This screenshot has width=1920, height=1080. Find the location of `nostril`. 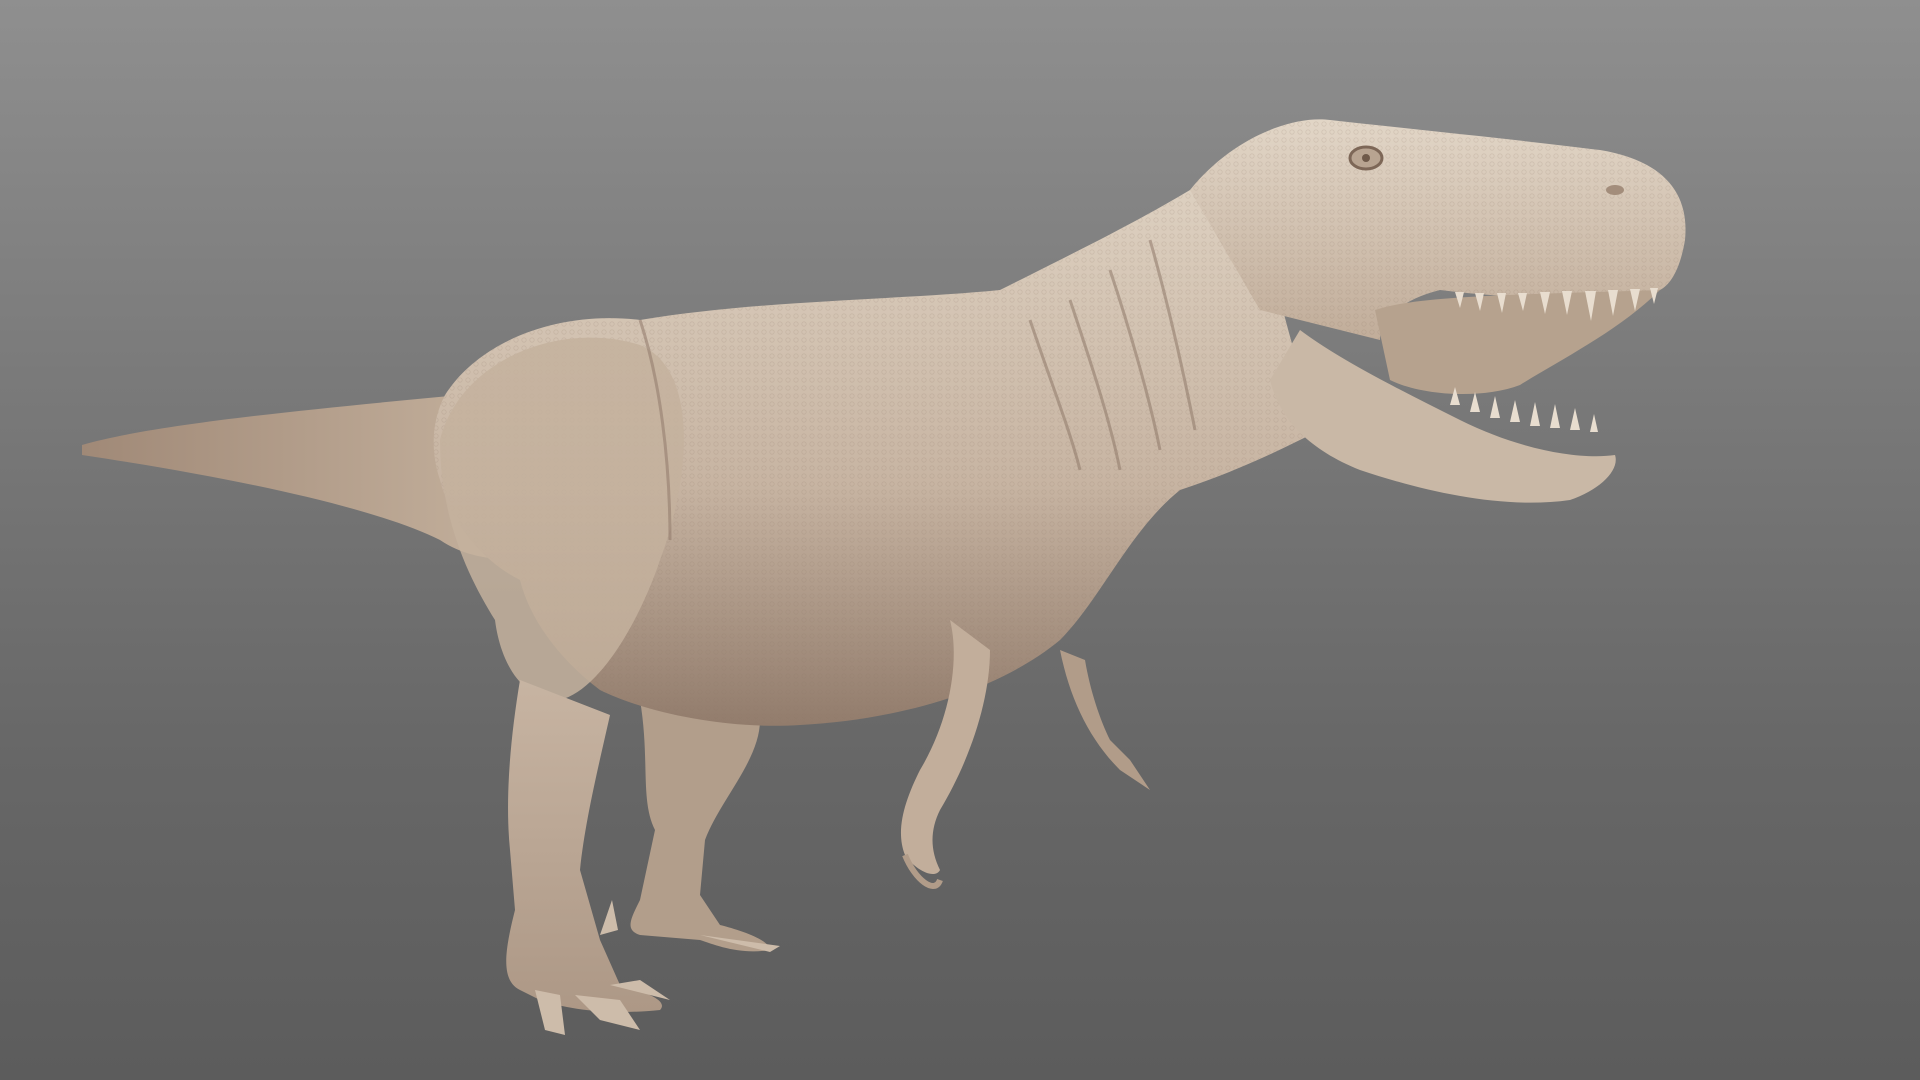

nostril is located at coordinates (1615, 190).